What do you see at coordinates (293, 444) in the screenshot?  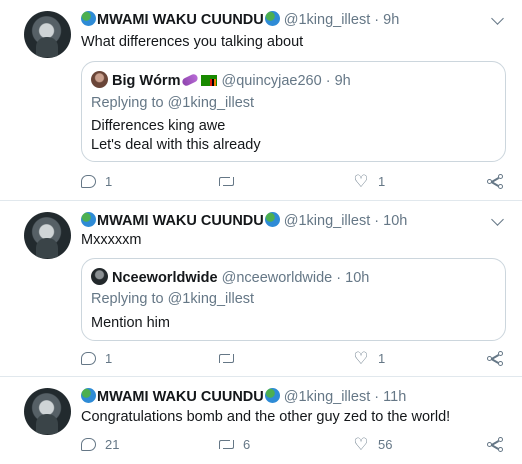 I see `tweet-actions: 21 6 ♡ 56` at bounding box center [293, 444].